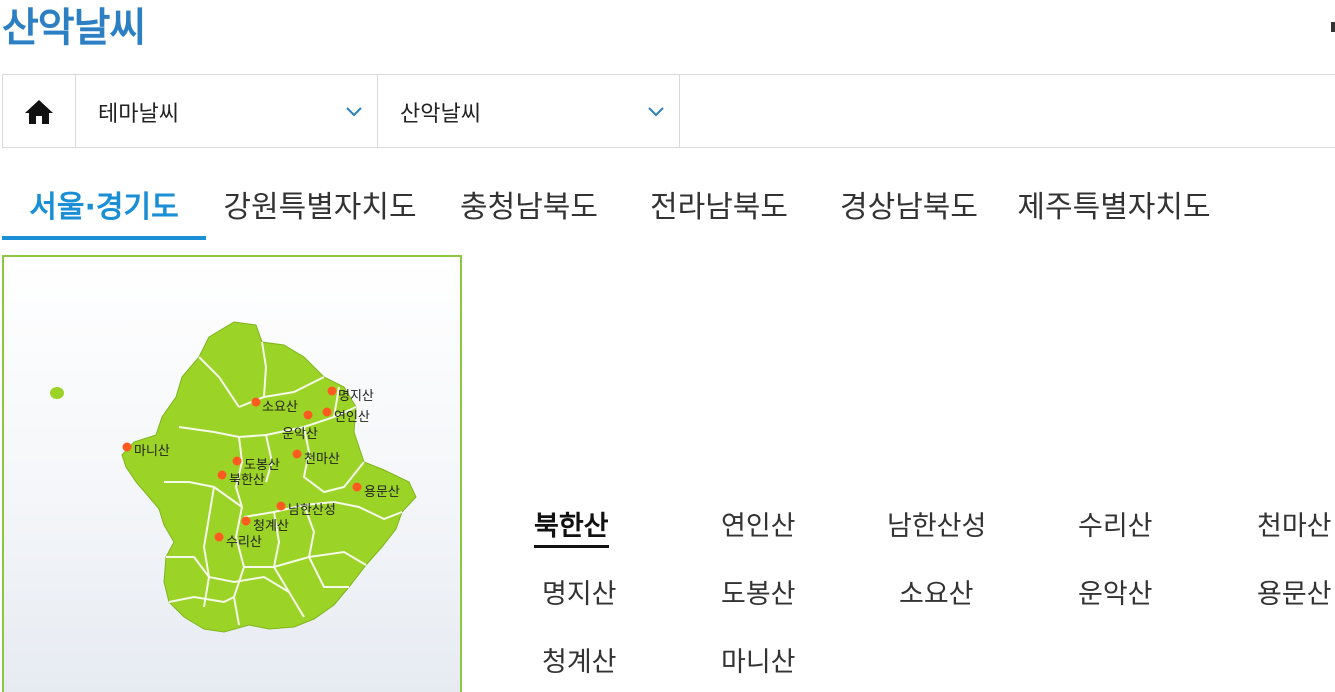 The width and height of the screenshot is (1335, 692). Describe the element at coordinates (312, 510) in the screenshot. I see `map-label-namhansanseong: 남한산성` at that location.